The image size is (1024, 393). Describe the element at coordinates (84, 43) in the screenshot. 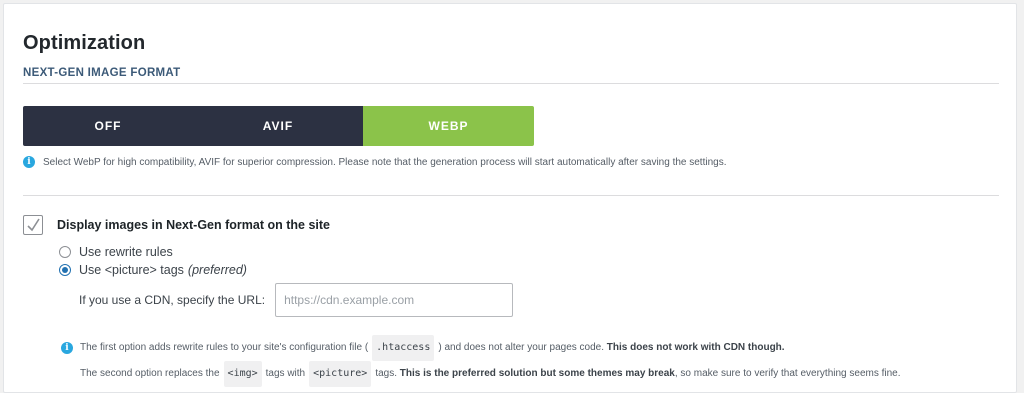

I see `section-title: Optimization` at that location.